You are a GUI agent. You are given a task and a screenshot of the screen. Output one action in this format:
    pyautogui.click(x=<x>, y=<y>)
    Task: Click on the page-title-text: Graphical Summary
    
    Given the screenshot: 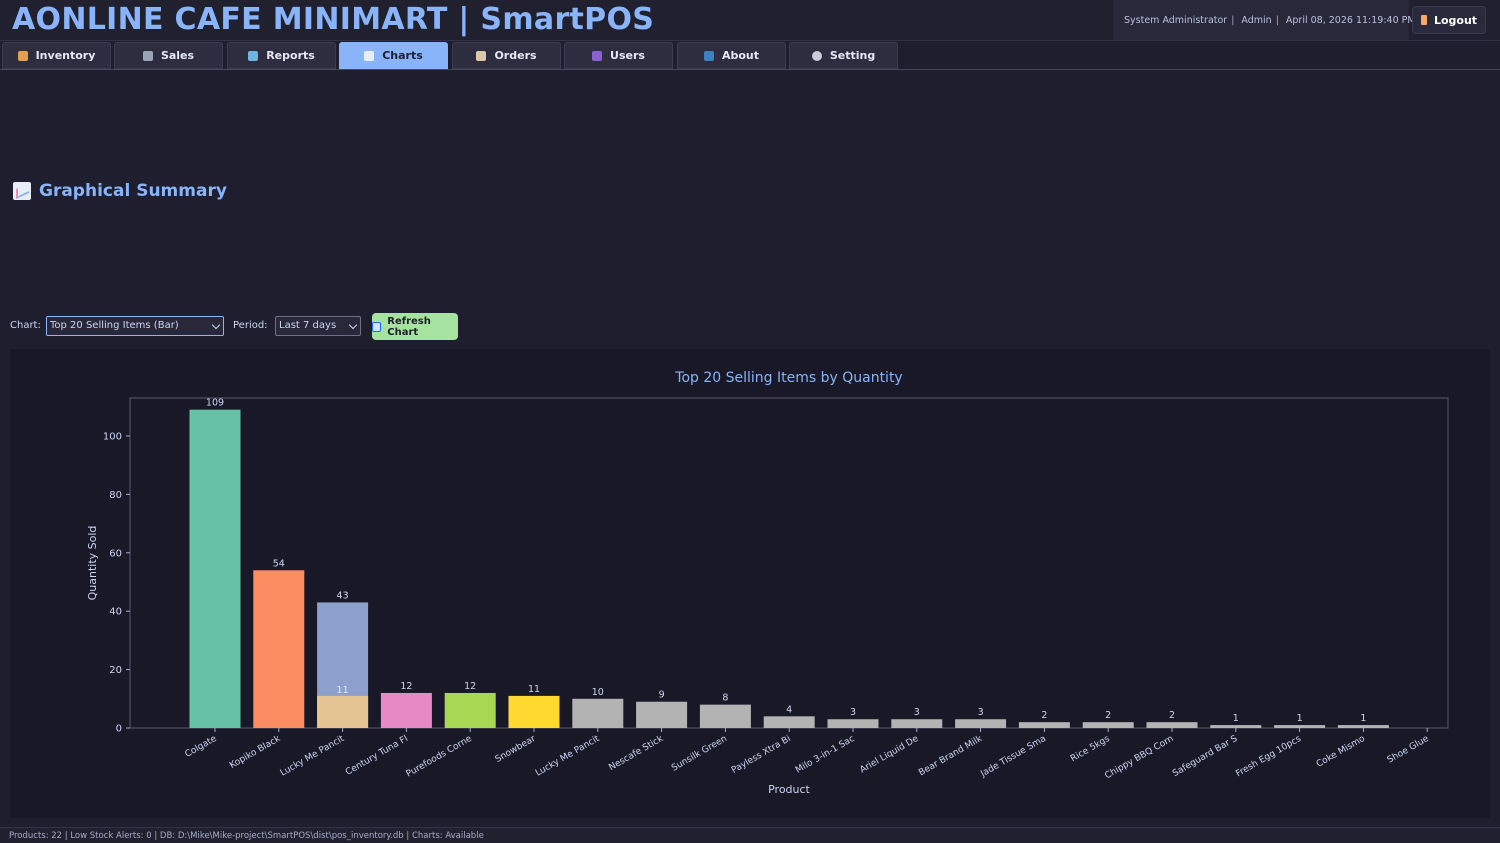 What is the action you would take?
    pyautogui.click(x=133, y=191)
    